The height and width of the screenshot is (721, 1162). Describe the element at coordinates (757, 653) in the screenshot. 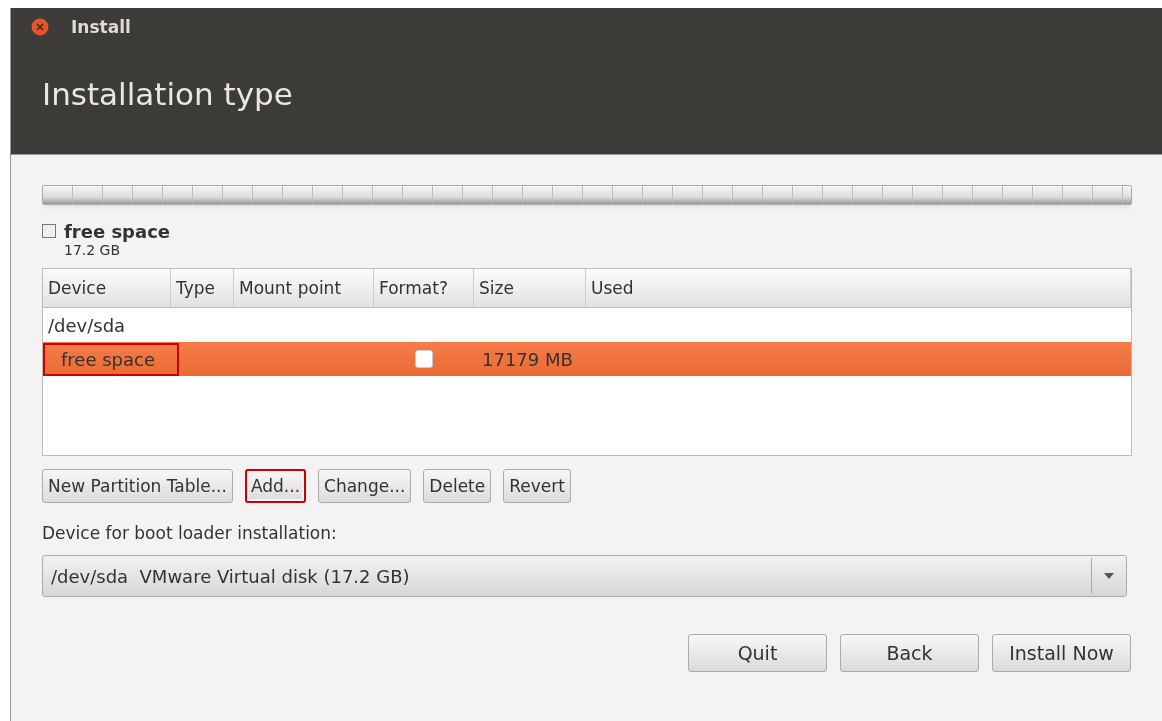

I see `nav-button: Quit` at that location.